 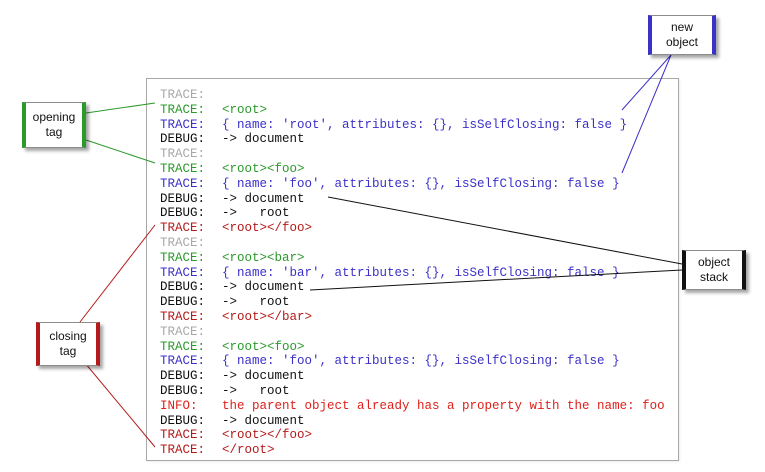 What do you see at coordinates (714, 270) in the screenshot?
I see `callout-object-stack: object stack` at bounding box center [714, 270].